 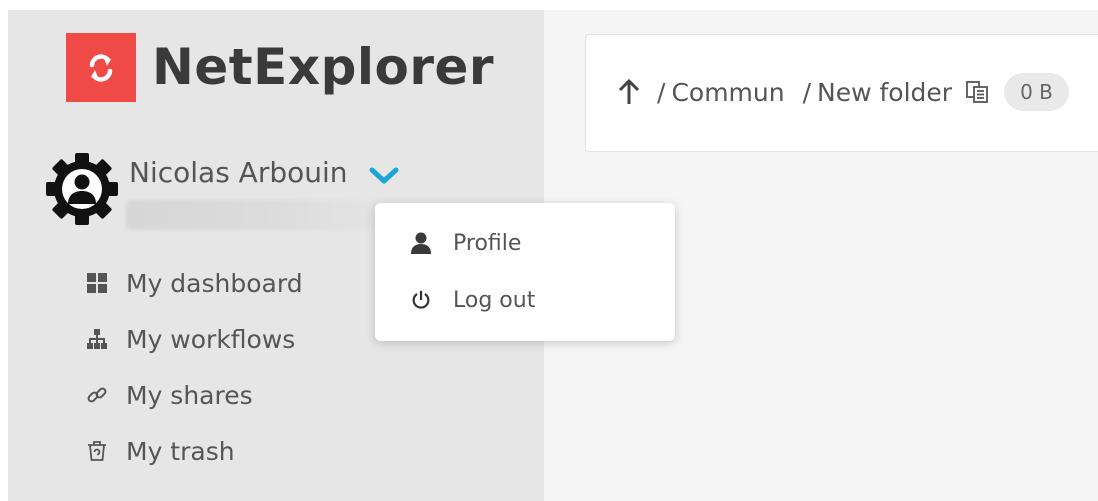 What do you see at coordinates (251, 215) in the screenshot?
I see `user-email-blurred` at bounding box center [251, 215].